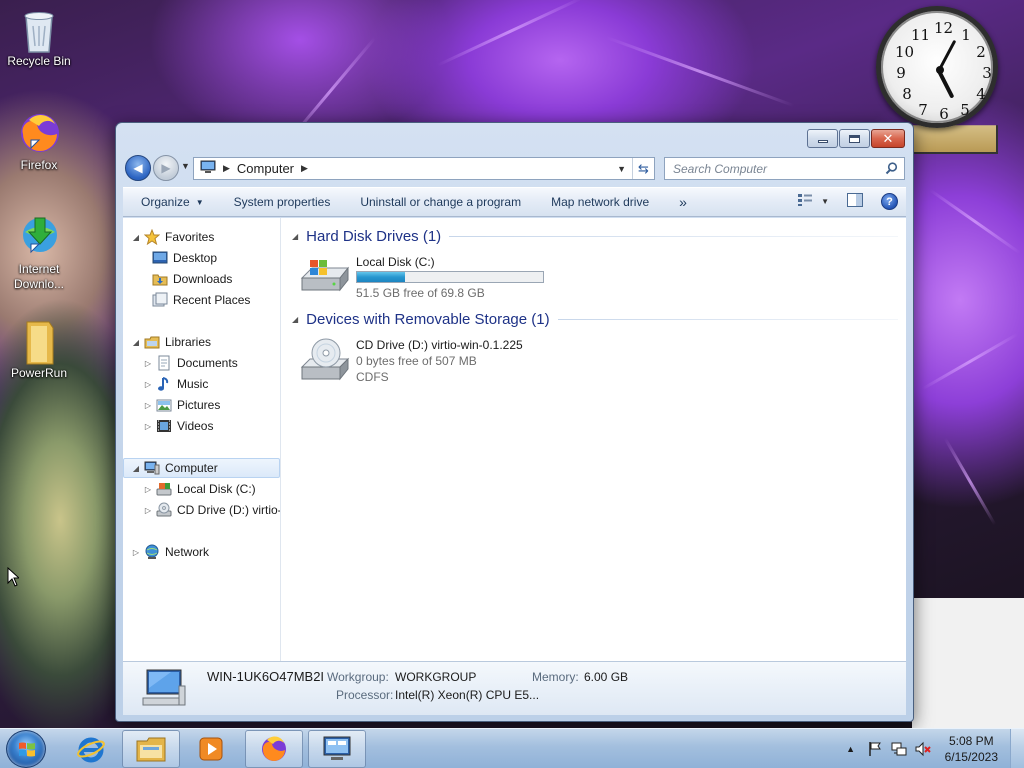  Describe the element at coordinates (337, 749) in the screenshot. I see `taskbar-system-window` at that location.